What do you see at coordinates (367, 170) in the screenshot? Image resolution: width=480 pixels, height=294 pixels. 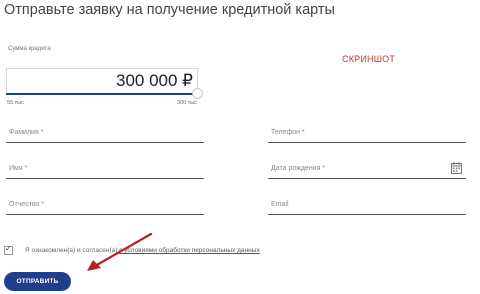 I see `birthdate-field: Дата рождения *` at bounding box center [367, 170].